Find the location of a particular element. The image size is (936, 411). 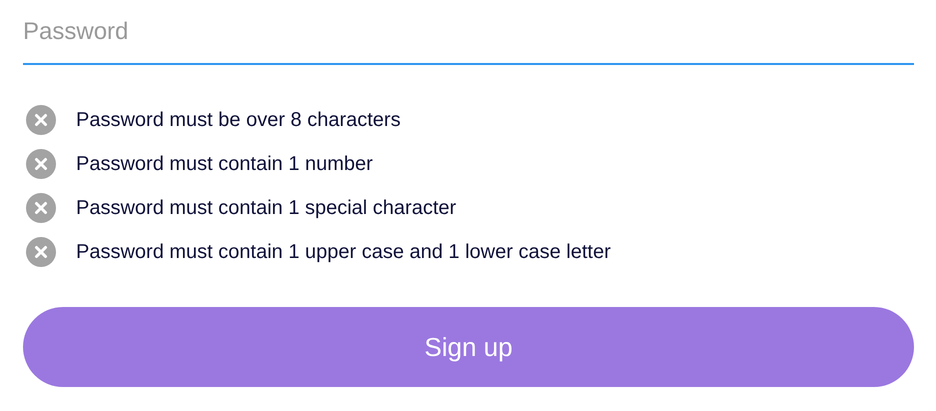

rule-text: Password must contain 1 upper case and 1 lower case letter is located at coordinates (343, 252).